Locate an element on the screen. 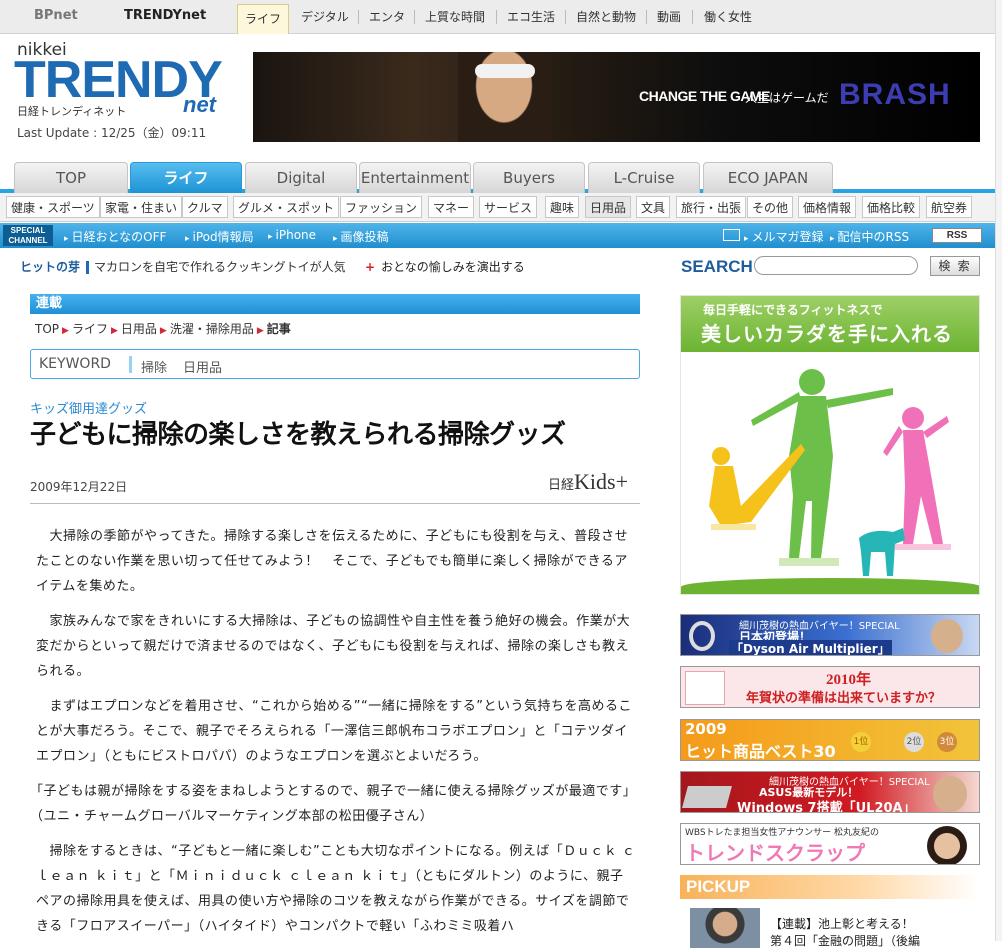 The width and height of the screenshot is (1002, 950). keyword-label: KEYWORD is located at coordinates (75, 364).